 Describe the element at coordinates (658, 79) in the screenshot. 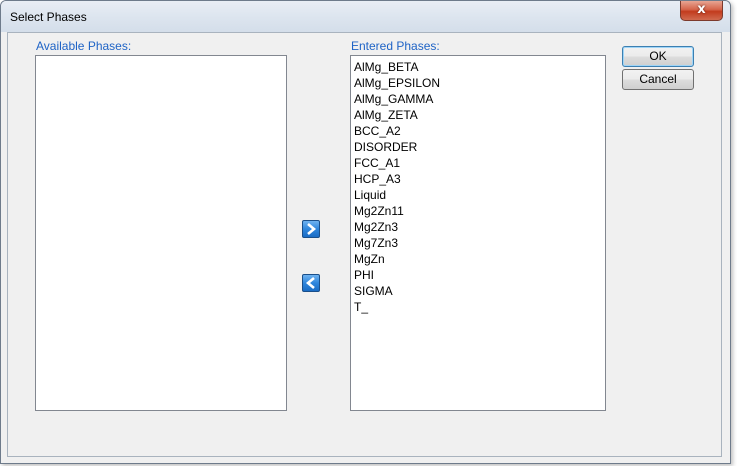

I see `cancel-button: Cancel` at that location.